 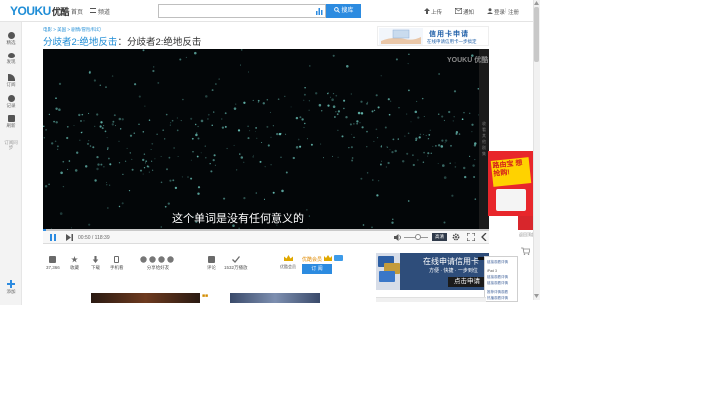 I want to click on scrollbar-thumb, so click(x=536, y=34).